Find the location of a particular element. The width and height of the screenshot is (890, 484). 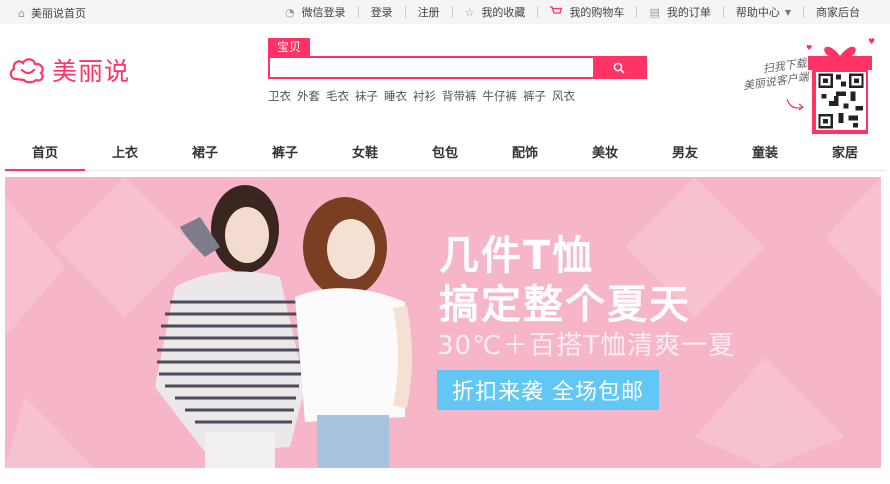

hotword-link: 卫衣 is located at coordinates (279, 96).